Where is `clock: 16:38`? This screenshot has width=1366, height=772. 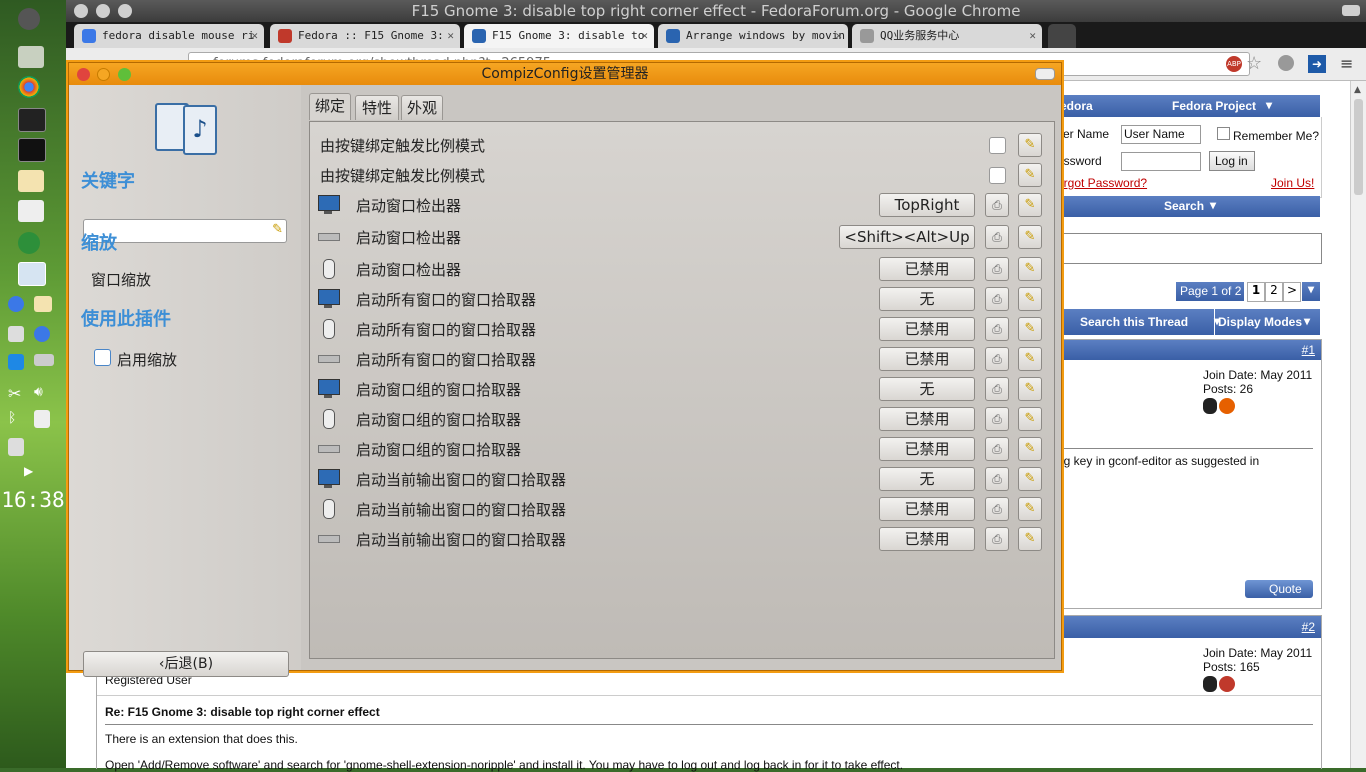 clock: 16:38 is located at coordinates (33, 500).